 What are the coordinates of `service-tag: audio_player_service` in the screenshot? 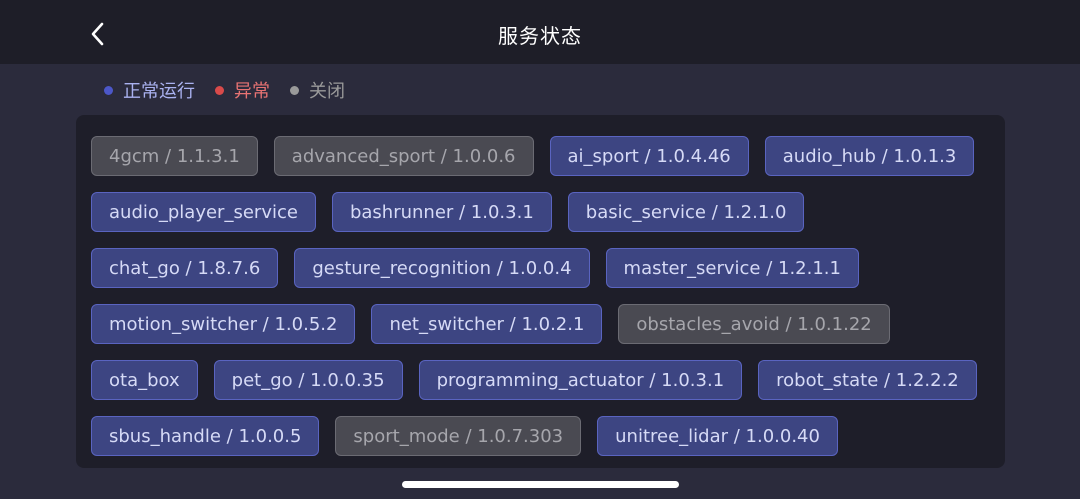 It's located at (203, 212).